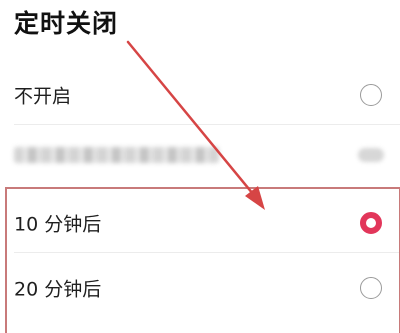 This screenshot has width=400, height=333. Describe the element at coordinates (58, 224) in the screenshot. I see `option-label: 10 分钟后` at that location.